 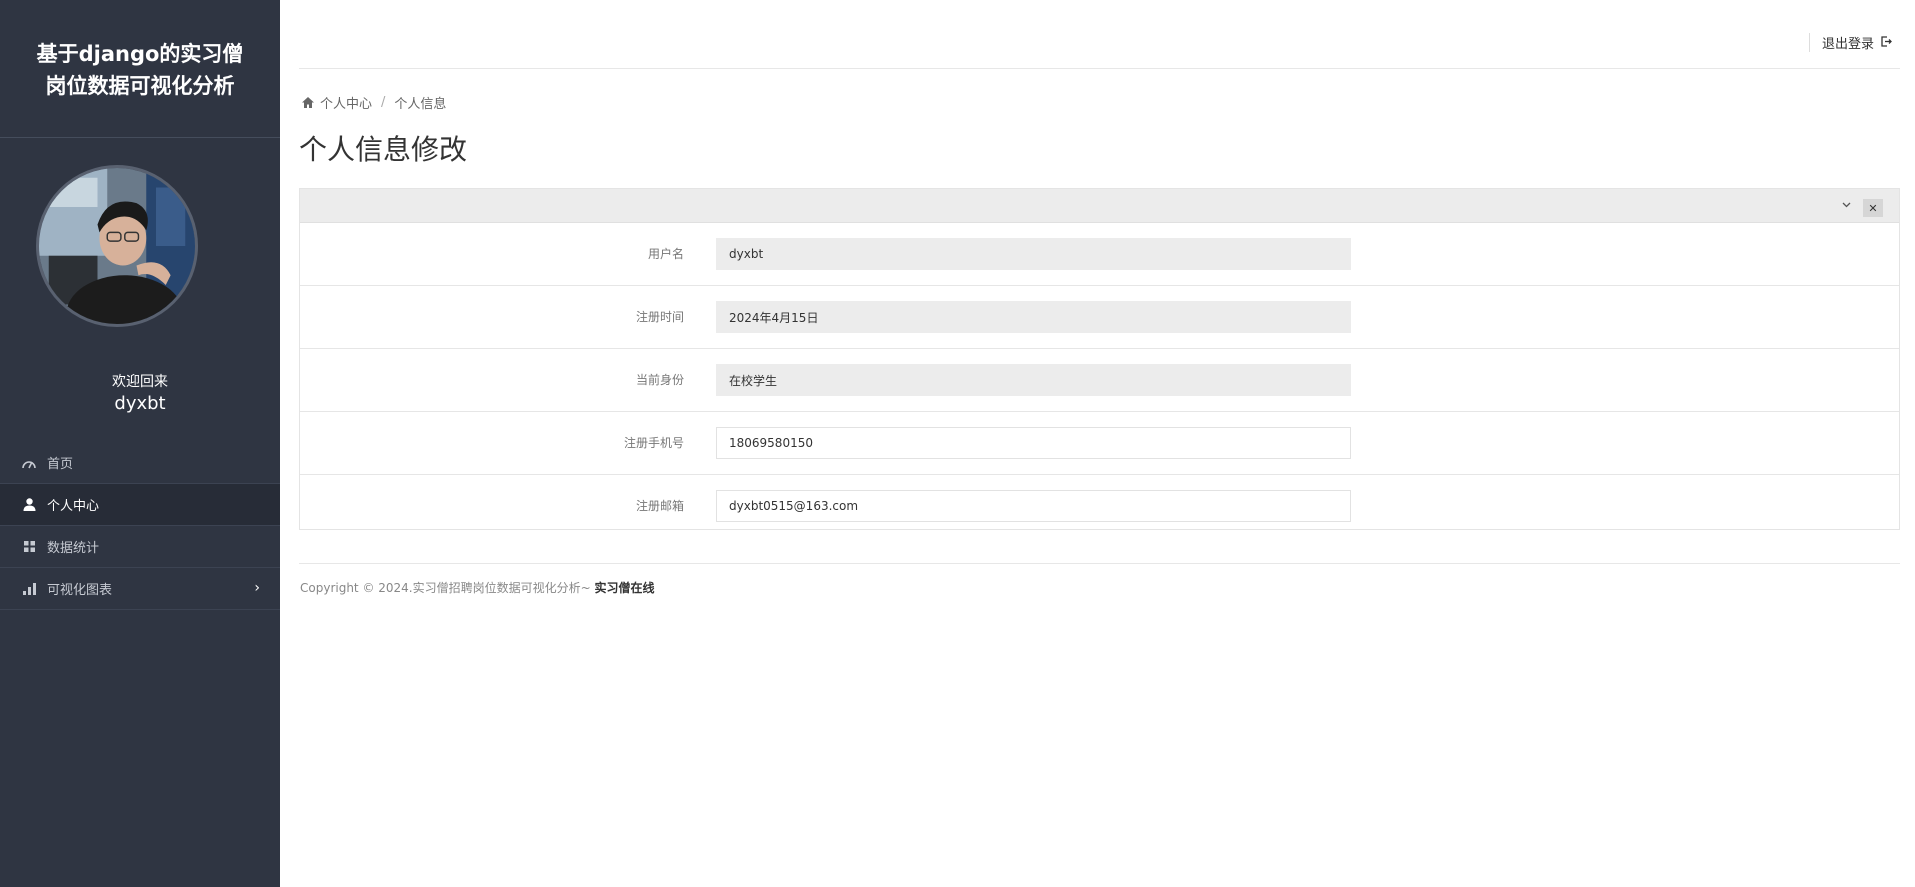 What do you see at coordinates (1846, 205) in the screenshot?
I see `chevron-down-icon` at bounding box center [1846, 205].